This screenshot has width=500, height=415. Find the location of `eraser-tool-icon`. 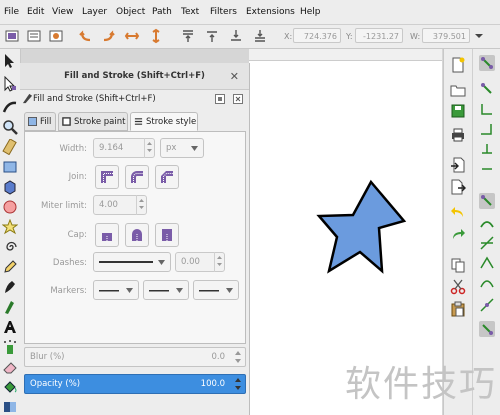

eraser-tool-icon is located at coordinates (10, 367).